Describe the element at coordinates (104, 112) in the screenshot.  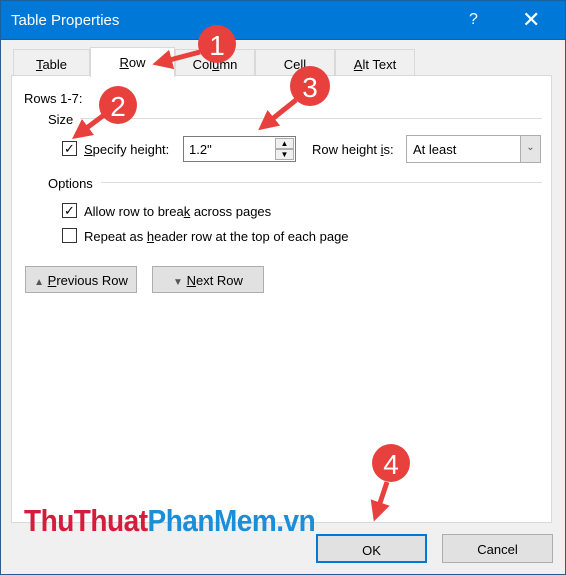
I see `annotation-2: 2` at that location.